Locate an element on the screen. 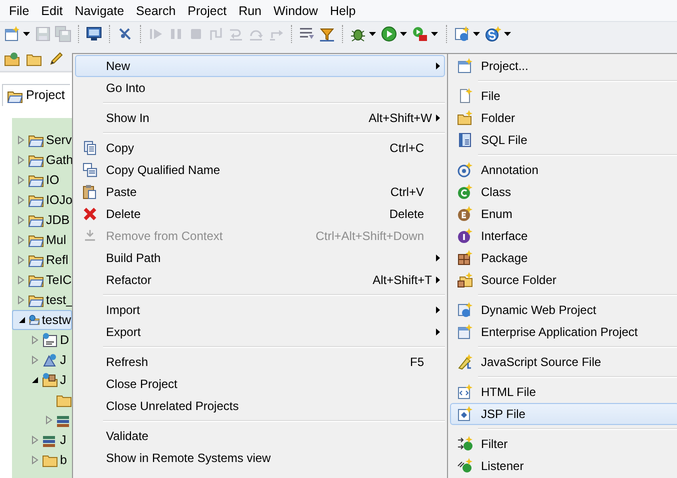 This screenshot has width=677, height=478. menu-item: Export is located at coordinates (260, 332).